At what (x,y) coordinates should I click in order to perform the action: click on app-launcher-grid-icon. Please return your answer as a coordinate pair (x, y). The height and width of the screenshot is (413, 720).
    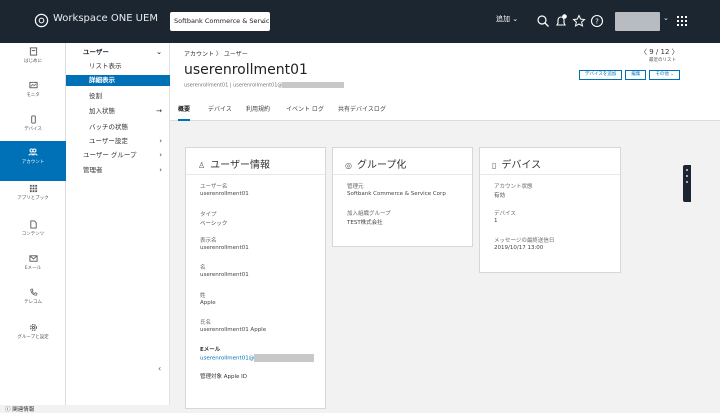
    Looking at the image, I should click on (682, 21).